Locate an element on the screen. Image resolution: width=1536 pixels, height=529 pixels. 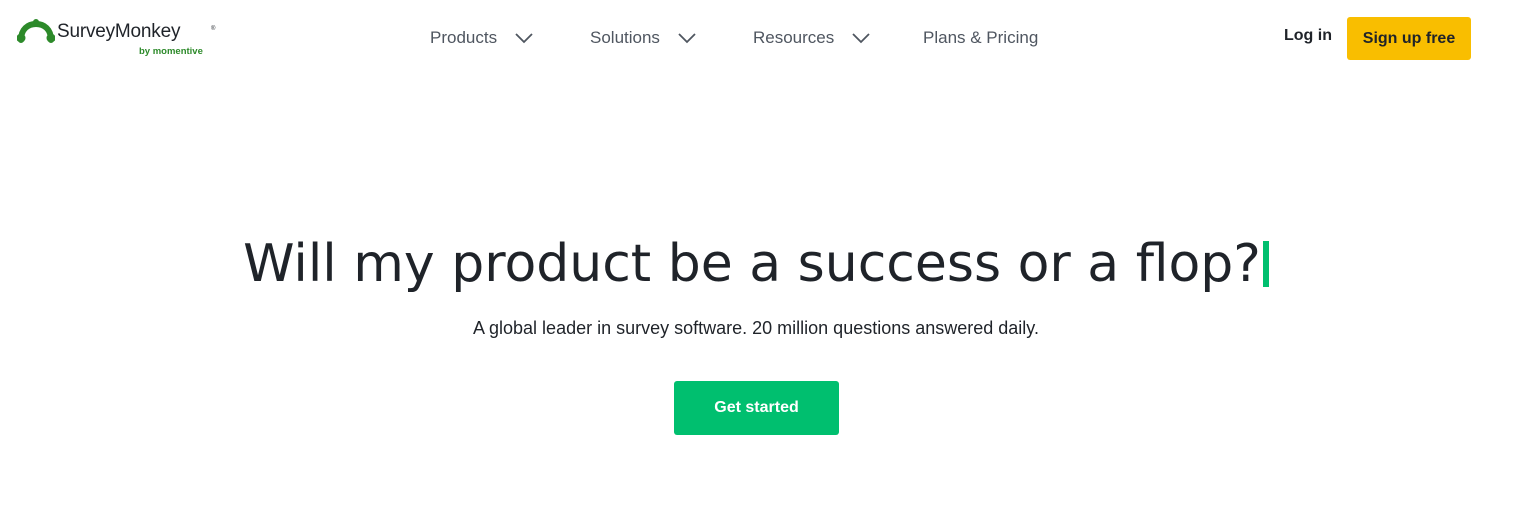
nav-item-label: Resources is located at coordinates (794, 37).